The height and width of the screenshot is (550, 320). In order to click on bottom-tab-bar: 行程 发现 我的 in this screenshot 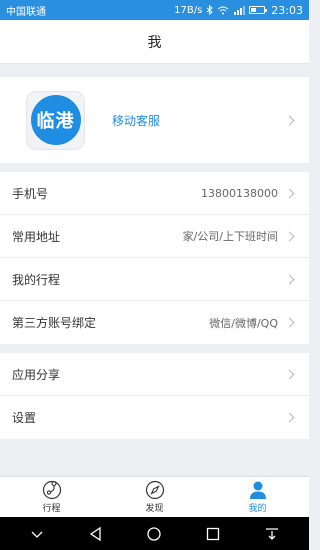, I will do `click(154, 496)`.